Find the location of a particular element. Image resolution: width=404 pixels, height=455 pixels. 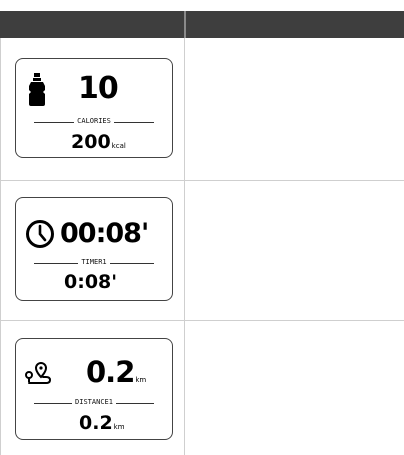

distance-small-value: 0.2km is located at coordinates (102, 423).